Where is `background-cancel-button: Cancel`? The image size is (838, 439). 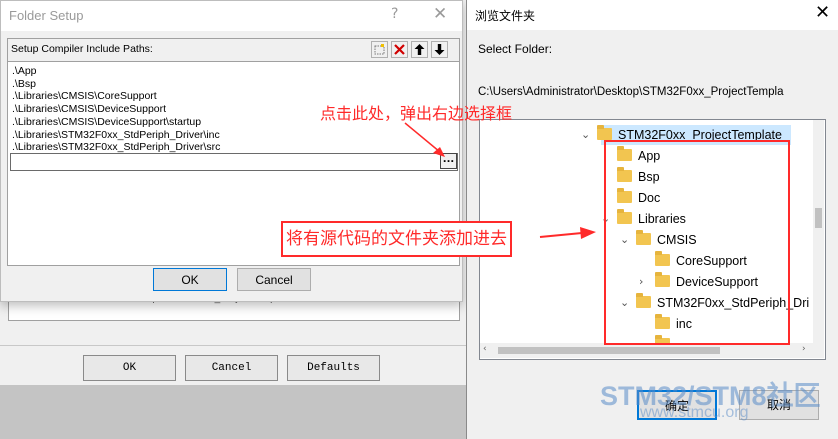 background-cancel-button: Cancel is located at coordinates (231, 368).